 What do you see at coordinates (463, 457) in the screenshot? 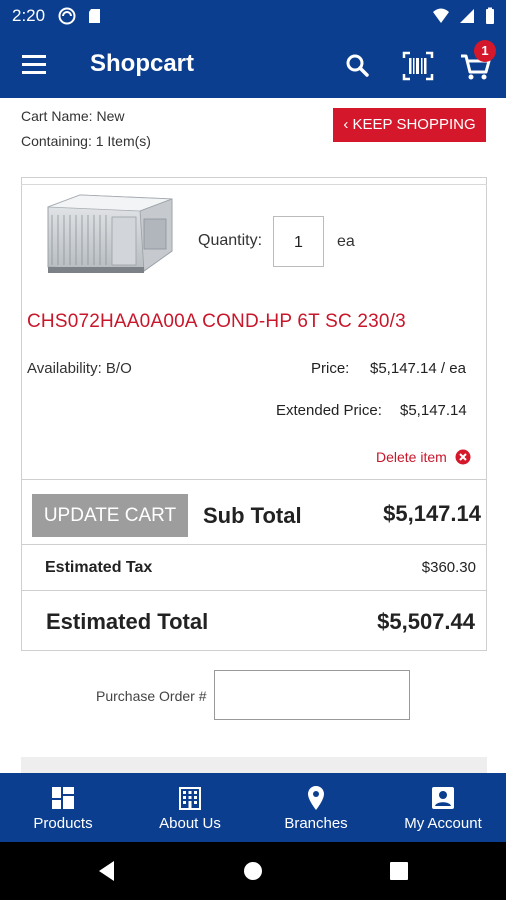
I see `close-circle-icon` at bounding box center [463, 457].